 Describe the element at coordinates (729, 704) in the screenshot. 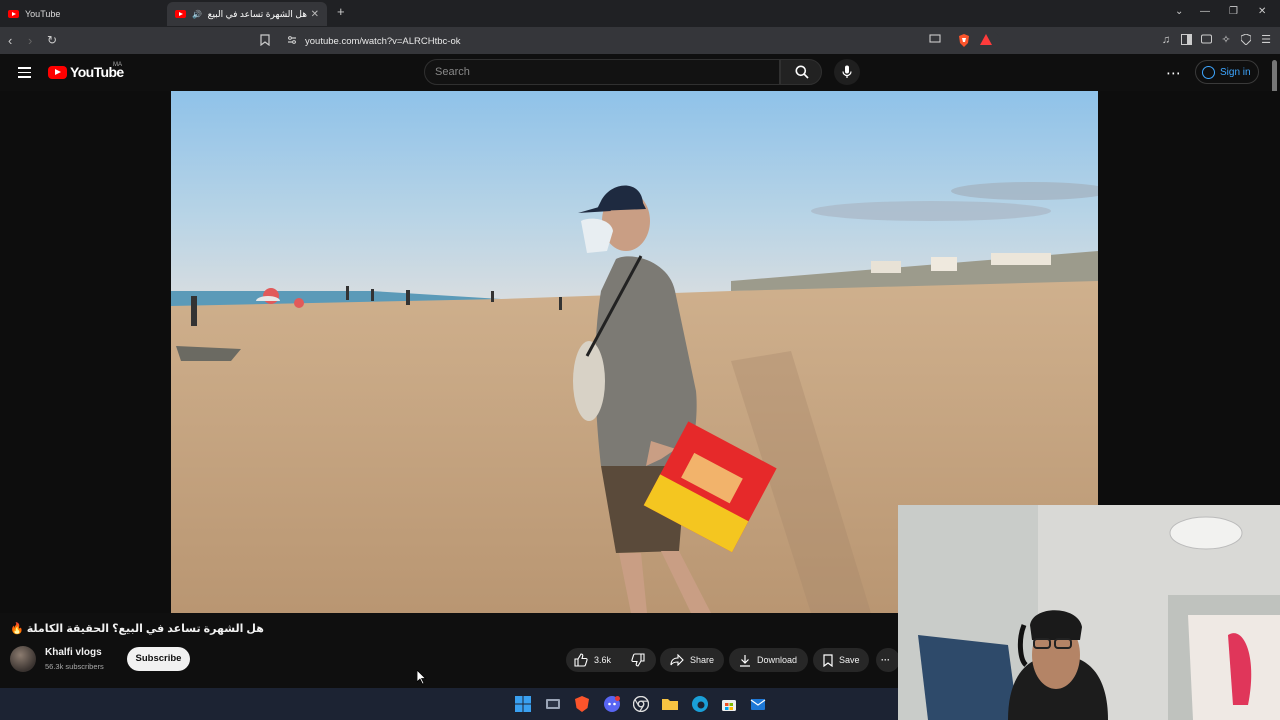

I see `store-icon` at that location.